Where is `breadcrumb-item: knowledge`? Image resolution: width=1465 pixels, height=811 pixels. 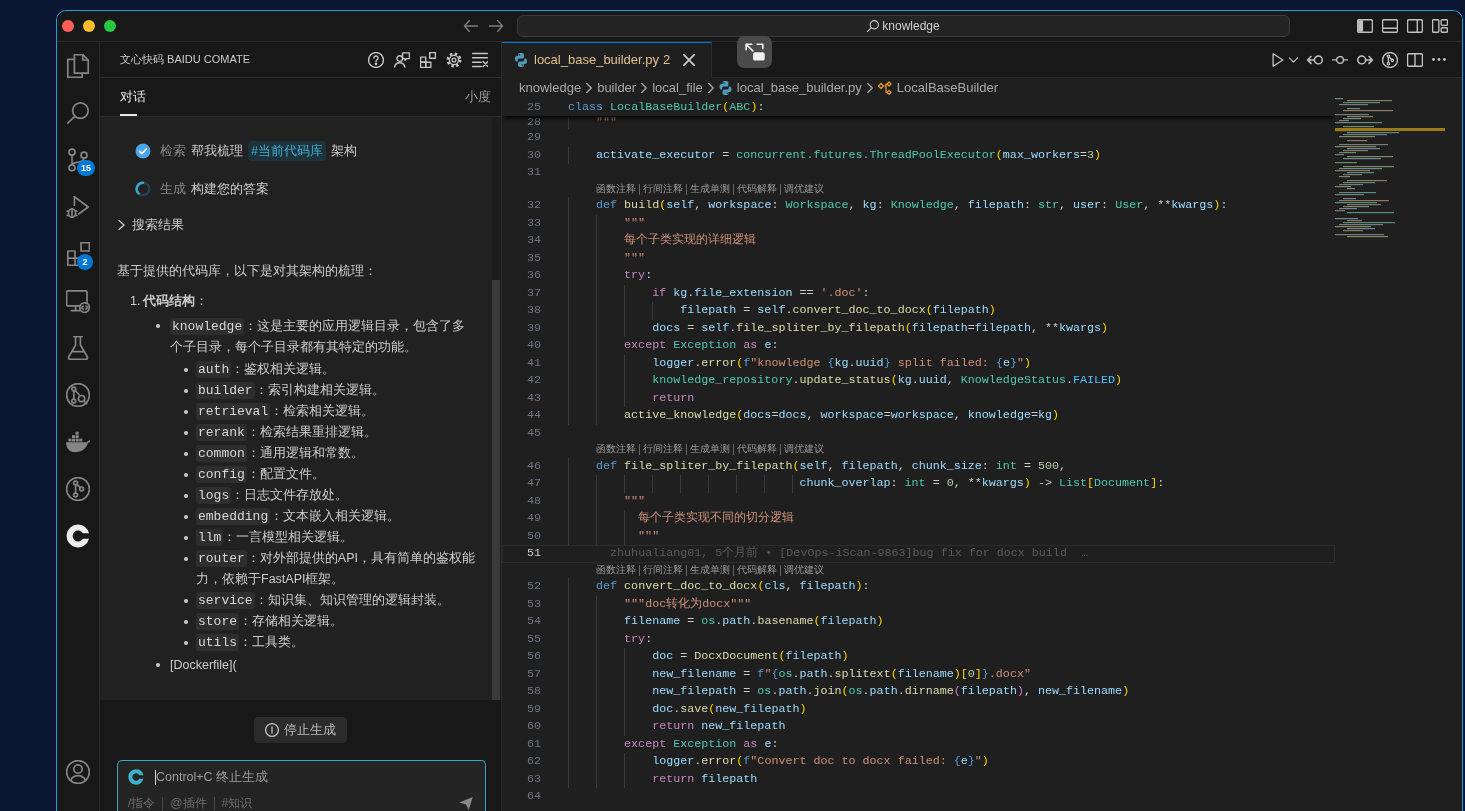 breadcrumb-item: knowledge is located at coordinates (550, 88).